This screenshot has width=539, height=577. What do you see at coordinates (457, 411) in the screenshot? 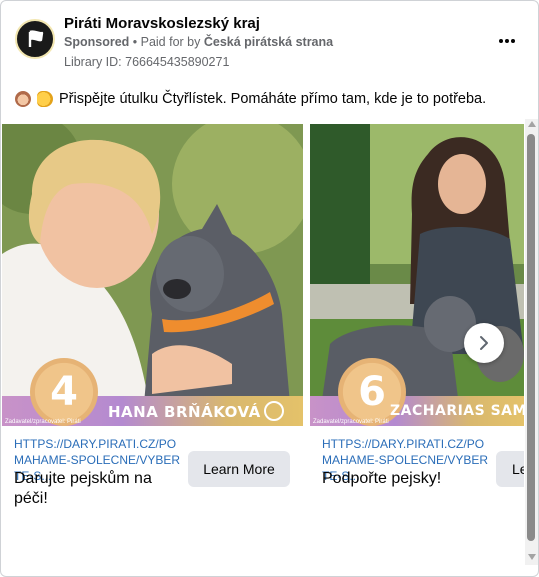
I see `candidate-name: ZACHARIAS SAMUEL FISC` at bounding box center [457, 411].